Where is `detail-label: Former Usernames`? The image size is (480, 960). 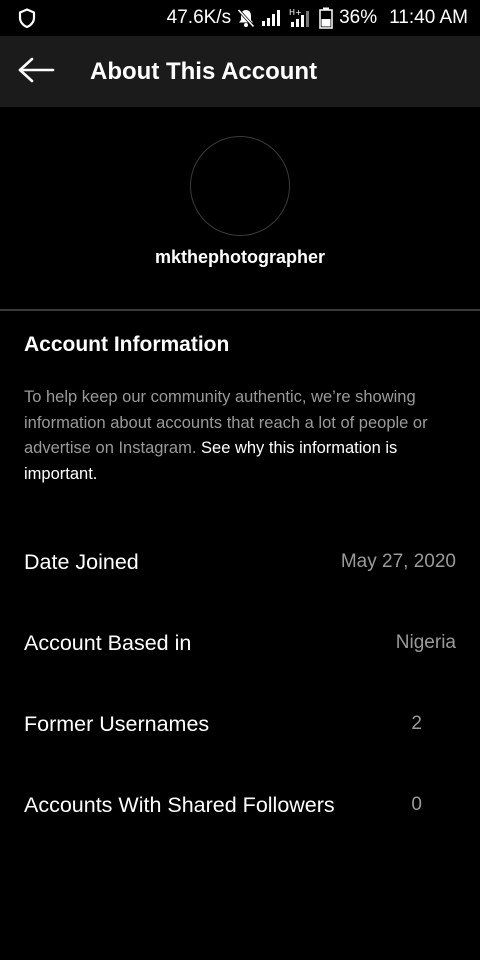 detail-label: Former Usernames is located at coordinates (117, 724).